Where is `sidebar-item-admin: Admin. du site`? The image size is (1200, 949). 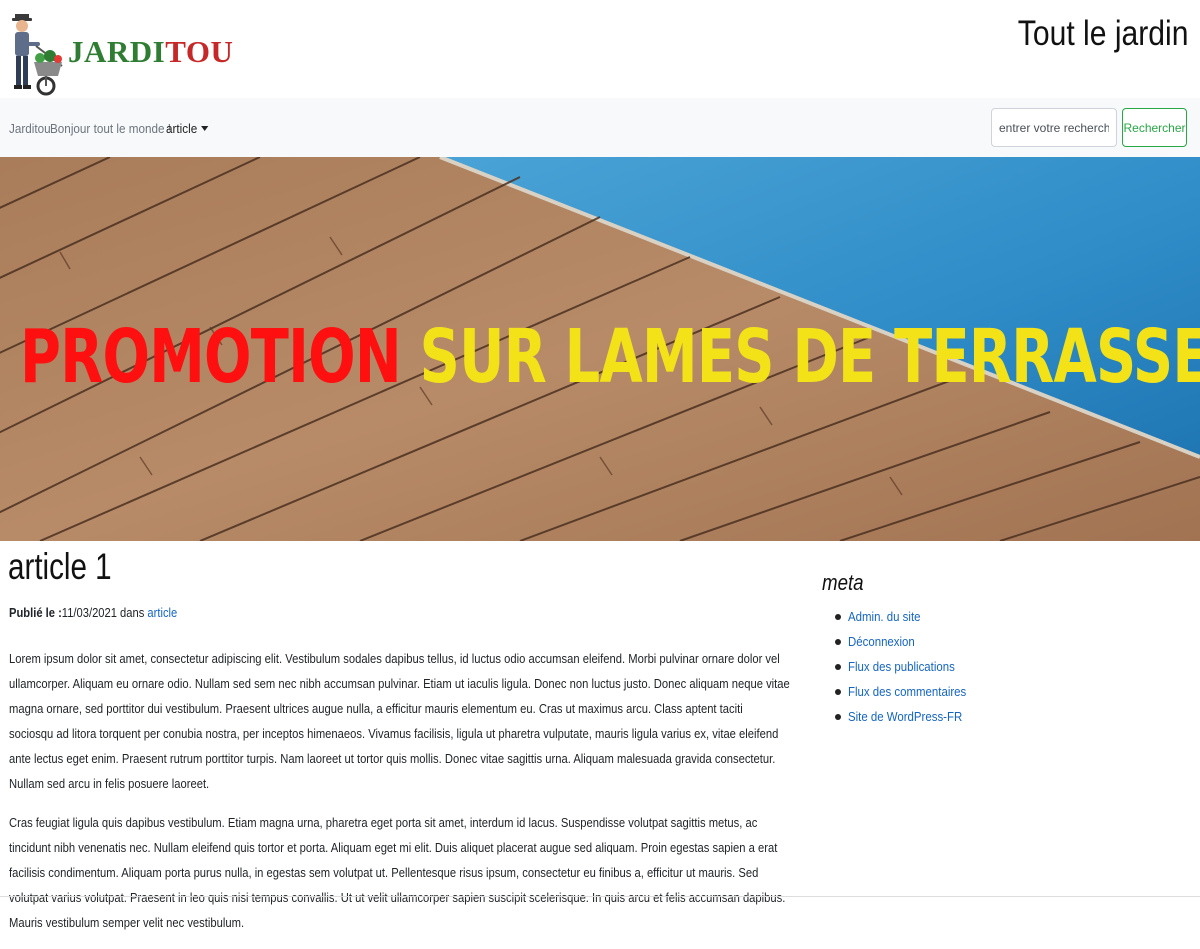
sidebar-item-admin: Admin. du site is located at coordinates (902, 616).